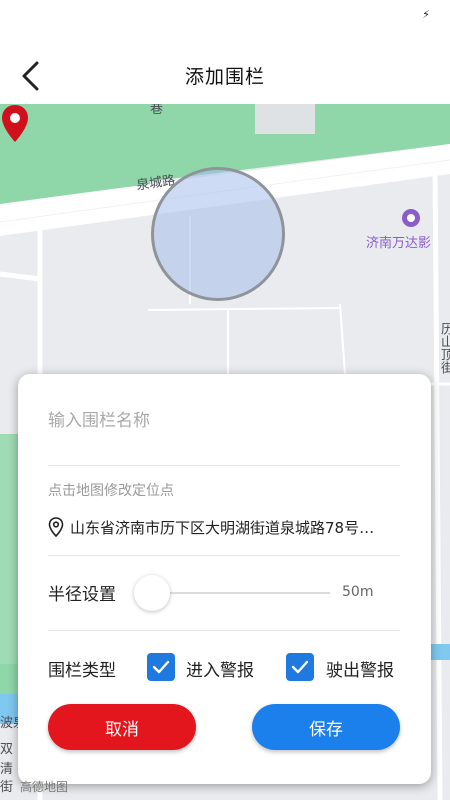 This screenshot has height=800, width=450. Describe the element at coordinates (225, 20) in the screenshot. I see `status-bar: ⚡` at that location.